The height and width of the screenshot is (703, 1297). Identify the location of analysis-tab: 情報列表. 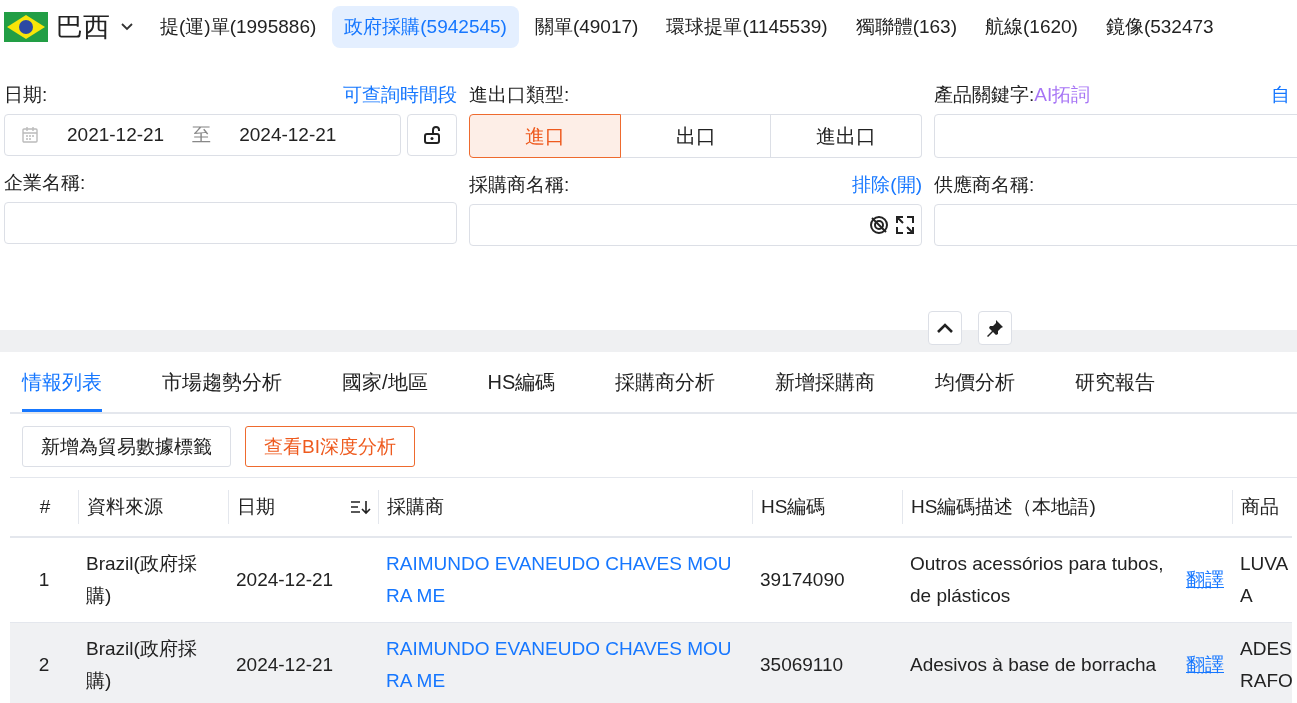
(62, 382).